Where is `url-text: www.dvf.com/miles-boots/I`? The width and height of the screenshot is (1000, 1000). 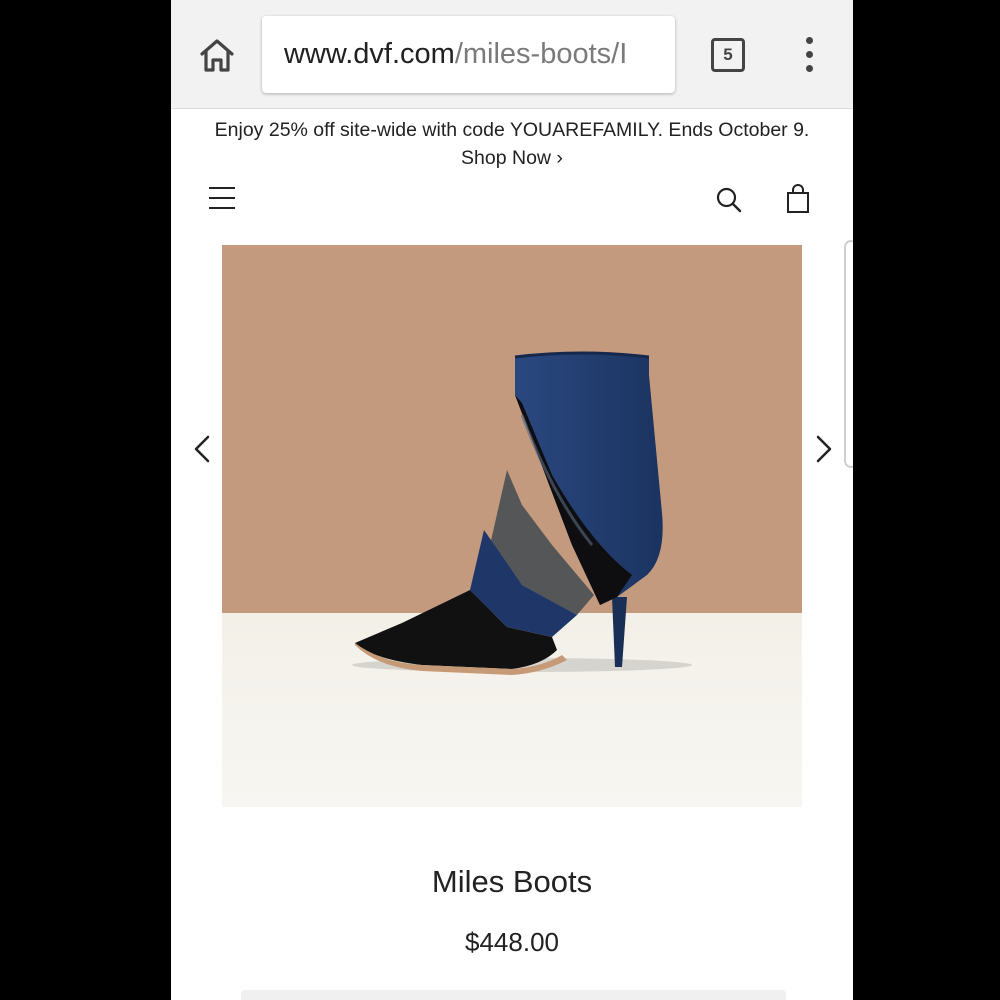
url-text: www.dvf.com/miles-boots/I is located at coordinates (455, 54).